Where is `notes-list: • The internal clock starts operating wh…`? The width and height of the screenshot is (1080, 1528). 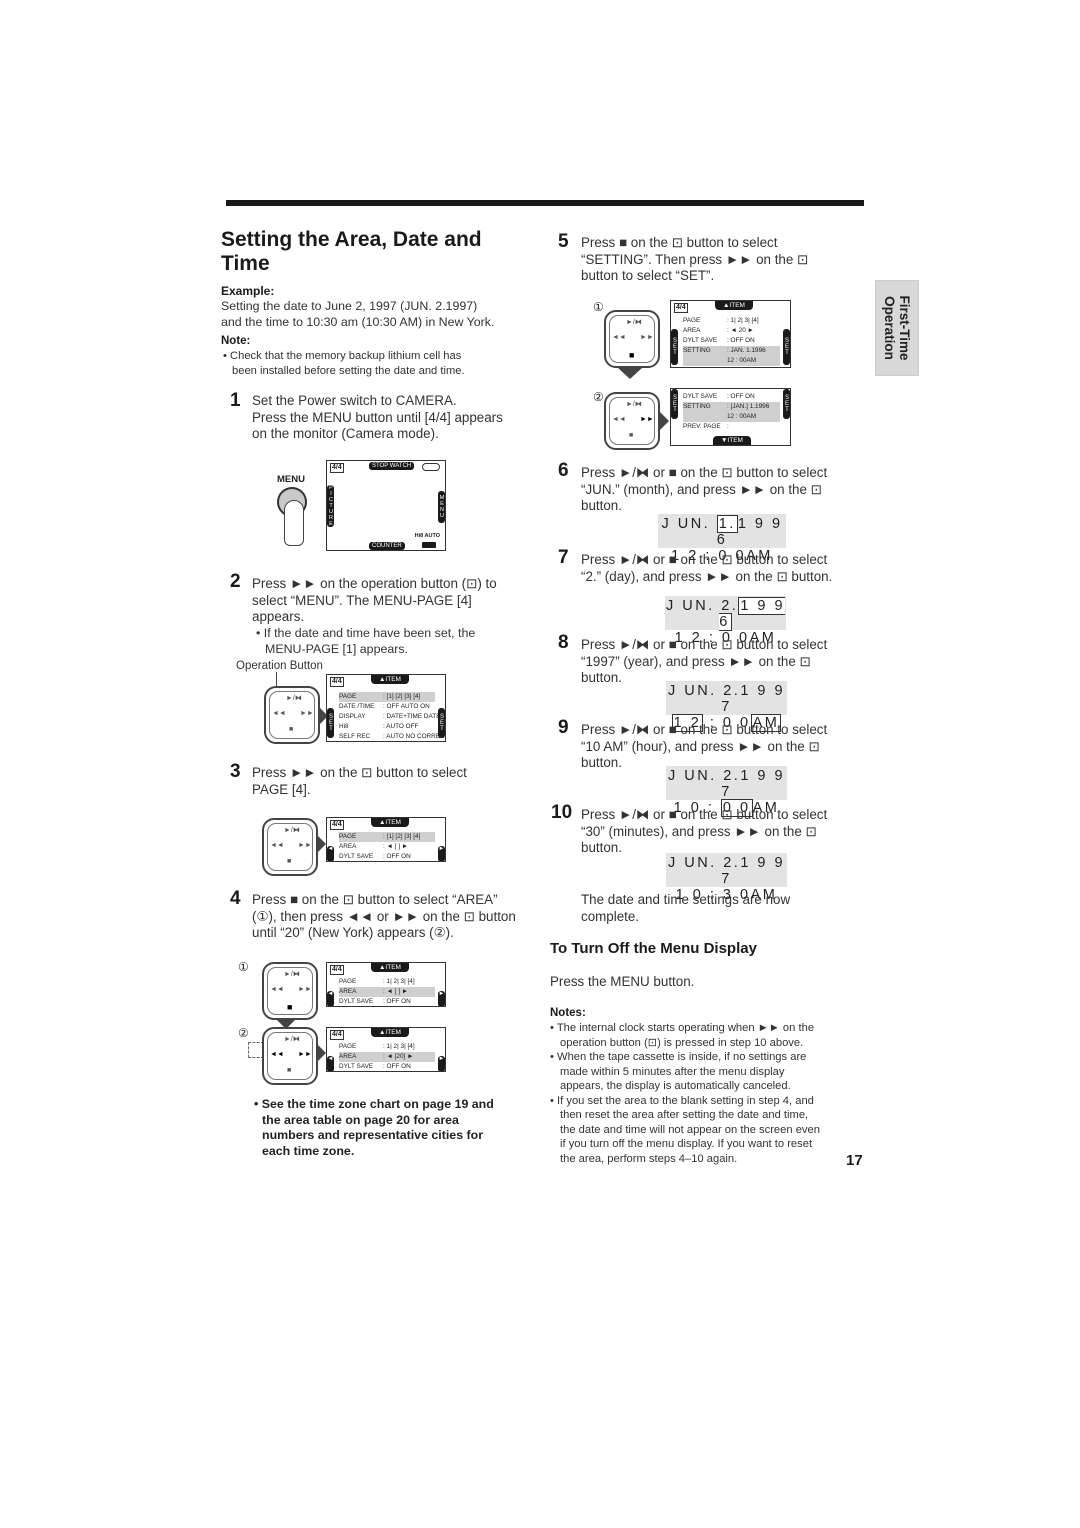
notes-list: • The internal clock starts operating wh… is located at coordinates (710, 1093).